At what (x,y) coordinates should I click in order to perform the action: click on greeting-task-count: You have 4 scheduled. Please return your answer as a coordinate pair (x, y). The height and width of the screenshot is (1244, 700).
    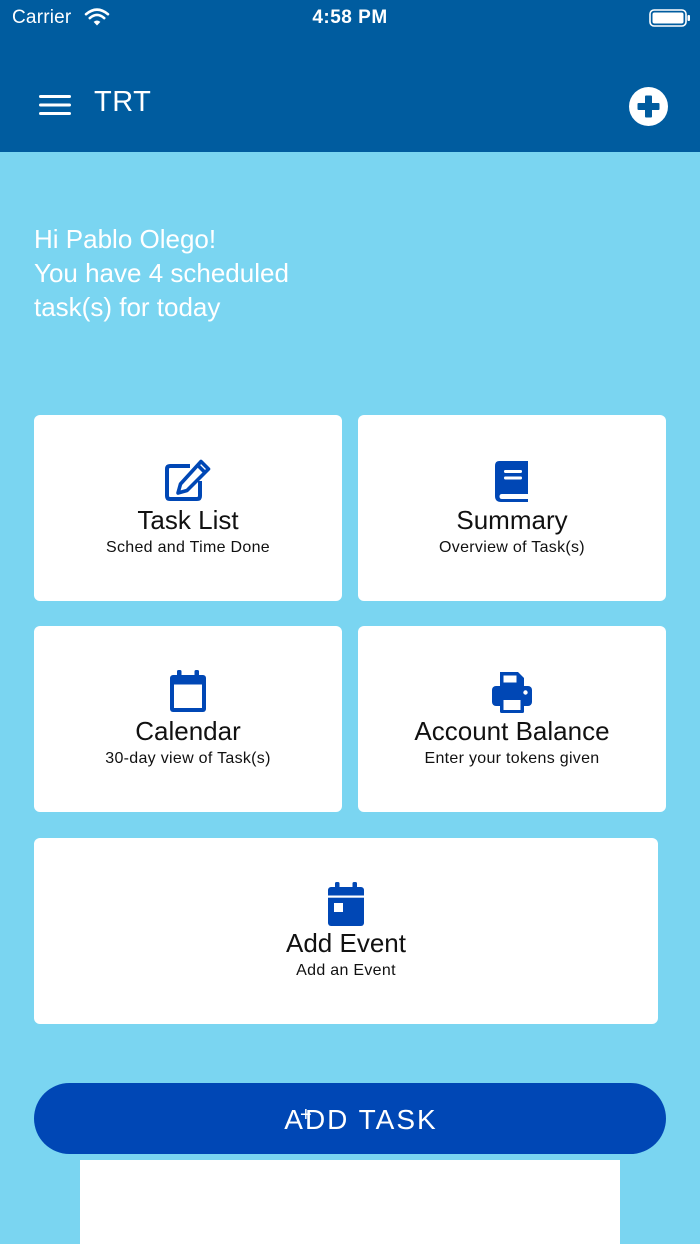
    Looking at the image, I should click on (161, 273).